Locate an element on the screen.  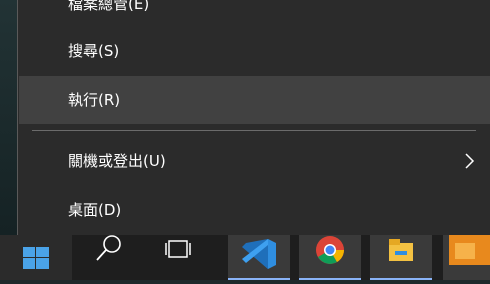
app-taskbar-button is located at coordinates (466, 257).